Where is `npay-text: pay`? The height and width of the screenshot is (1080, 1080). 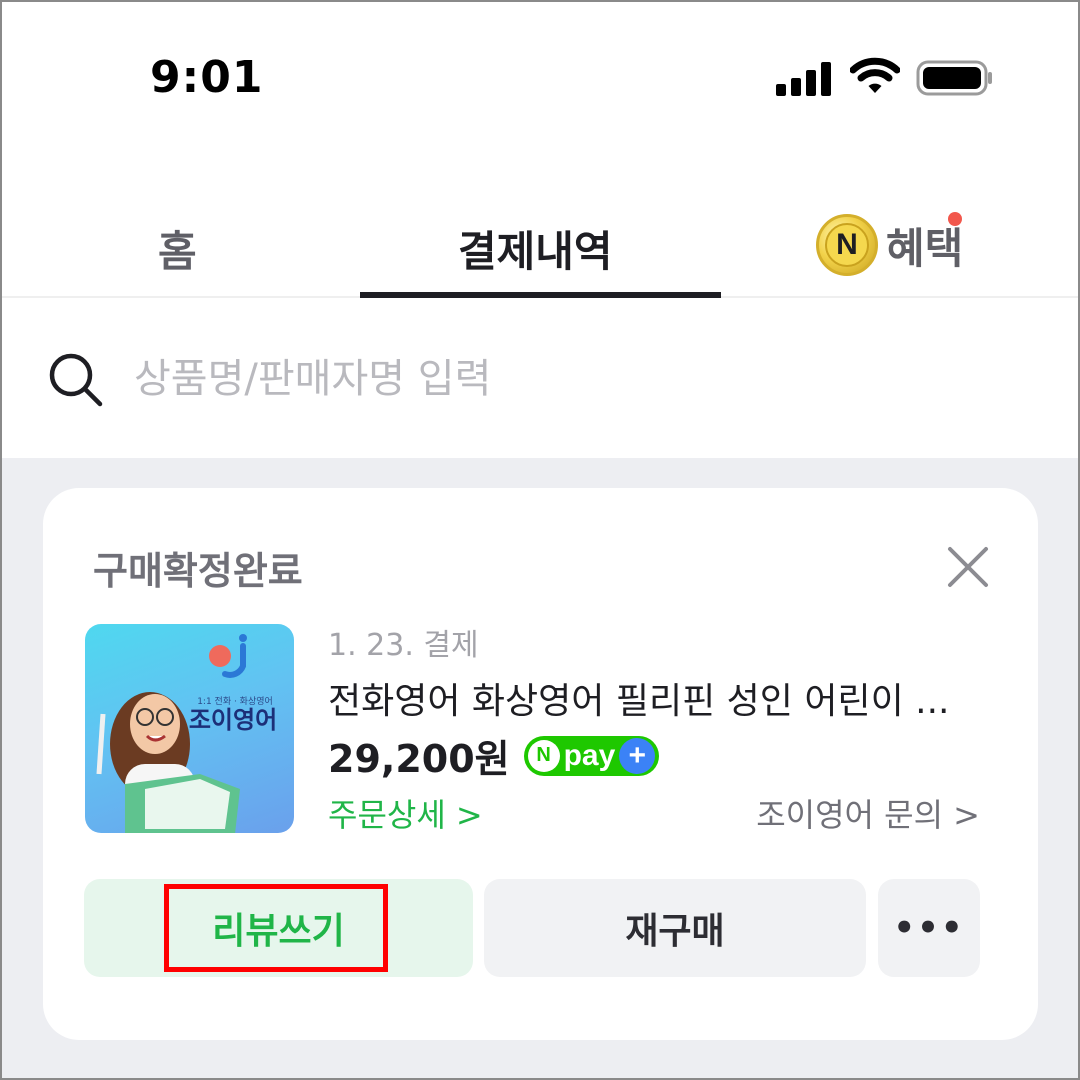
npay-text: pay is located at coordinates (589, 755).